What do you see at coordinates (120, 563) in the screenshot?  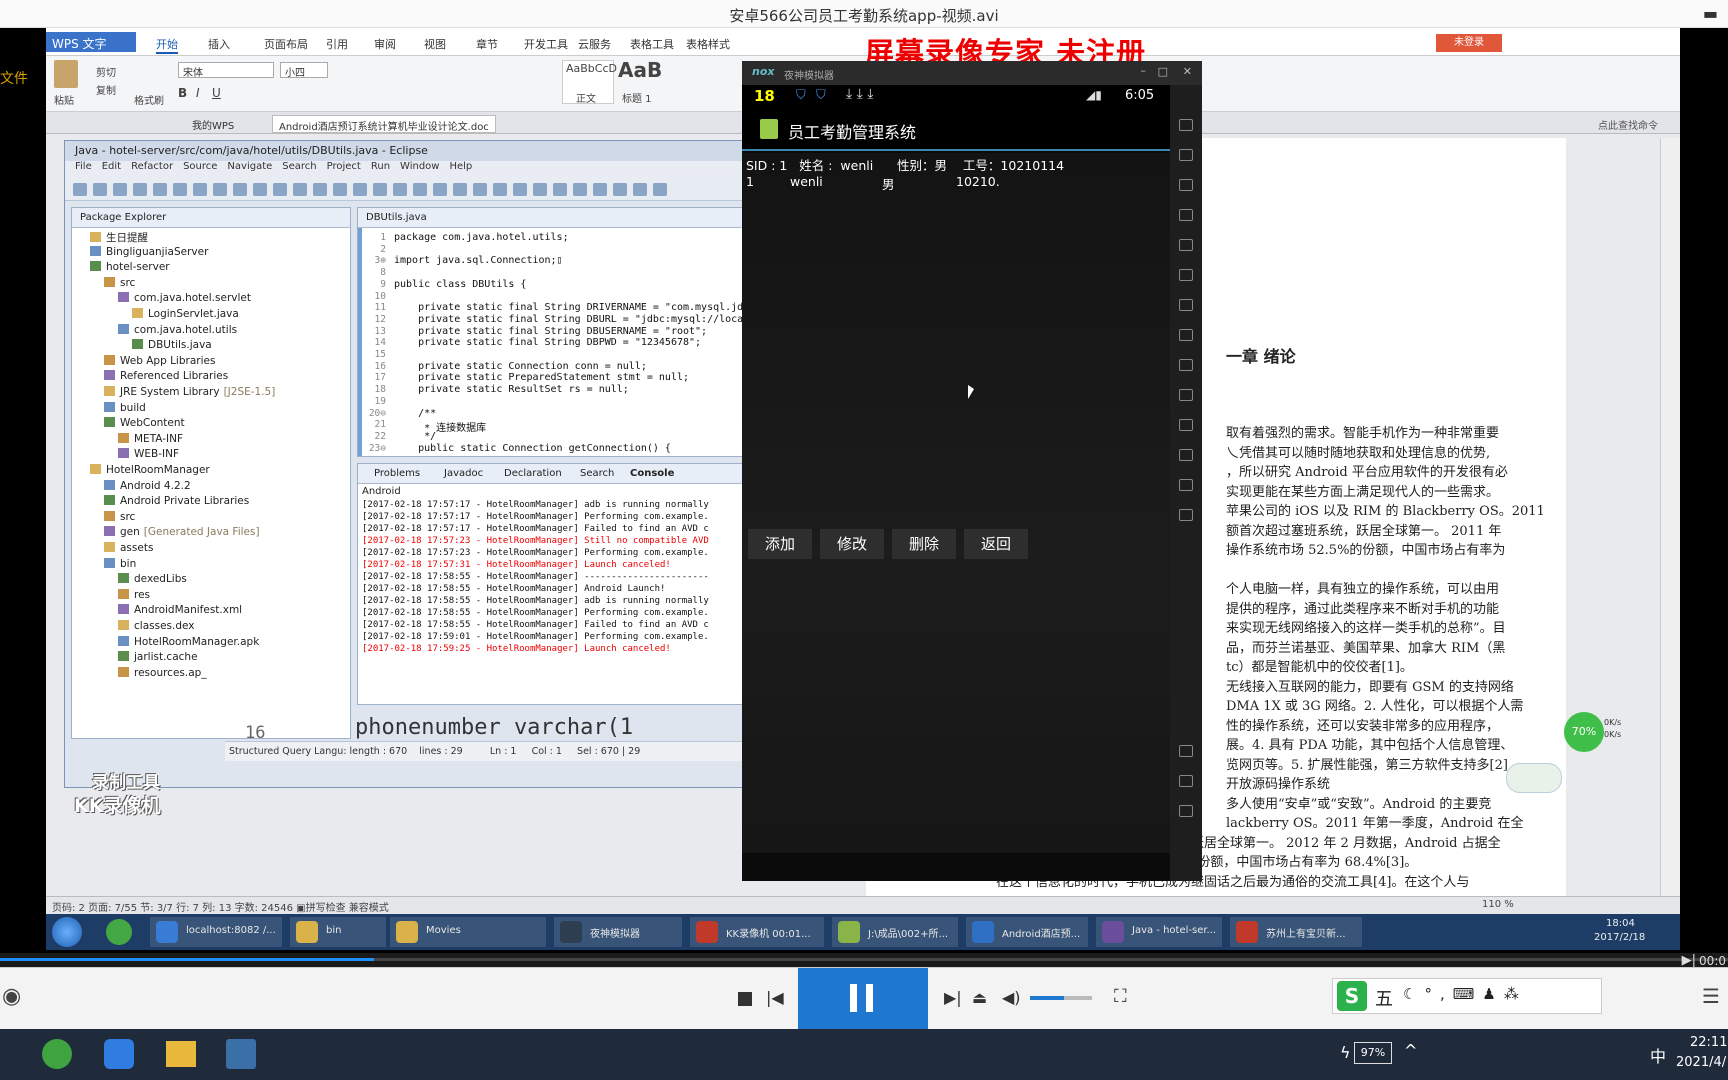 I see `tree-item: bin` at bounding box center [120, 563].